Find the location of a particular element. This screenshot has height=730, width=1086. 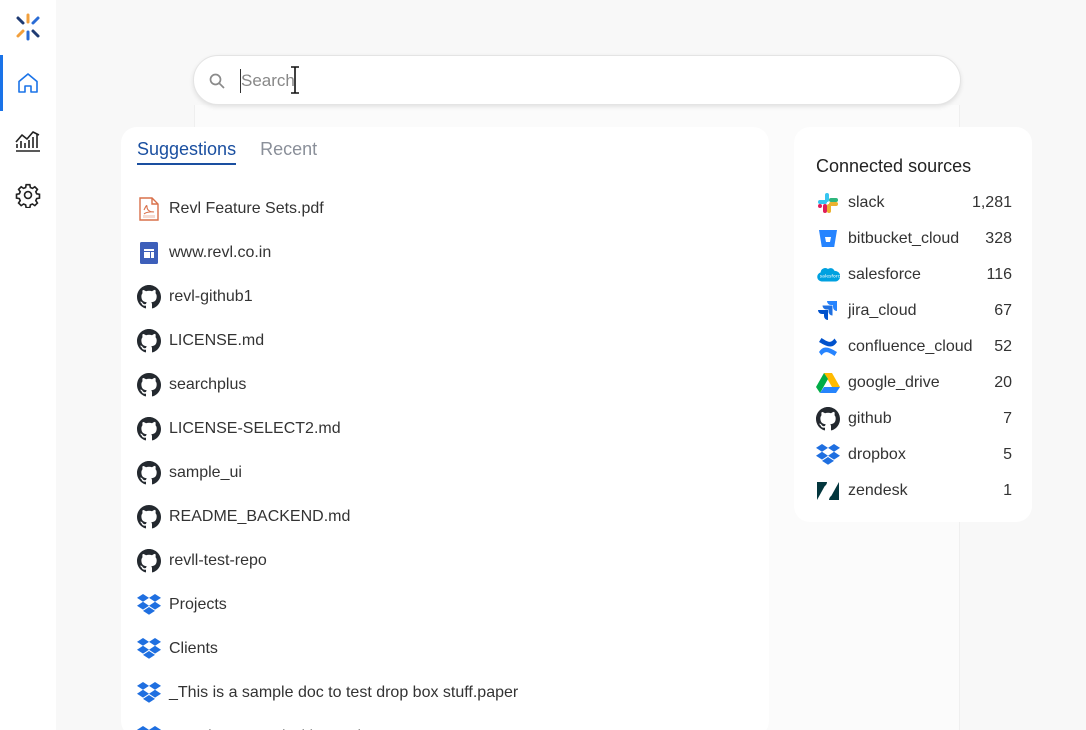

source-name: slack is located at coordinates (866, 202).